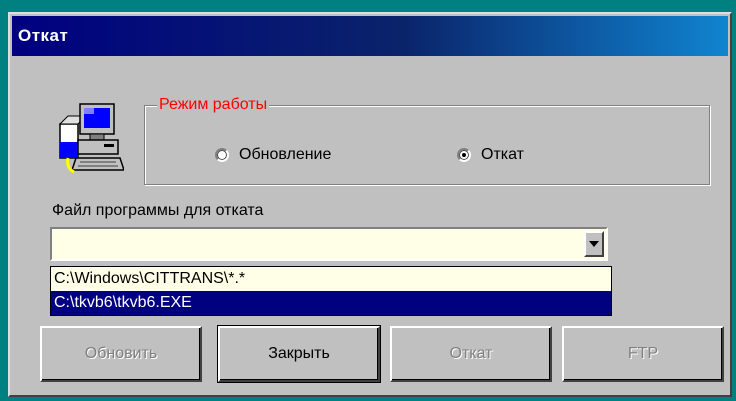 This screenshot has height=401, width=736. Describe the element at coordinates (299, 354) in the screenshot. I see `close-button: Закрыть` at that location.